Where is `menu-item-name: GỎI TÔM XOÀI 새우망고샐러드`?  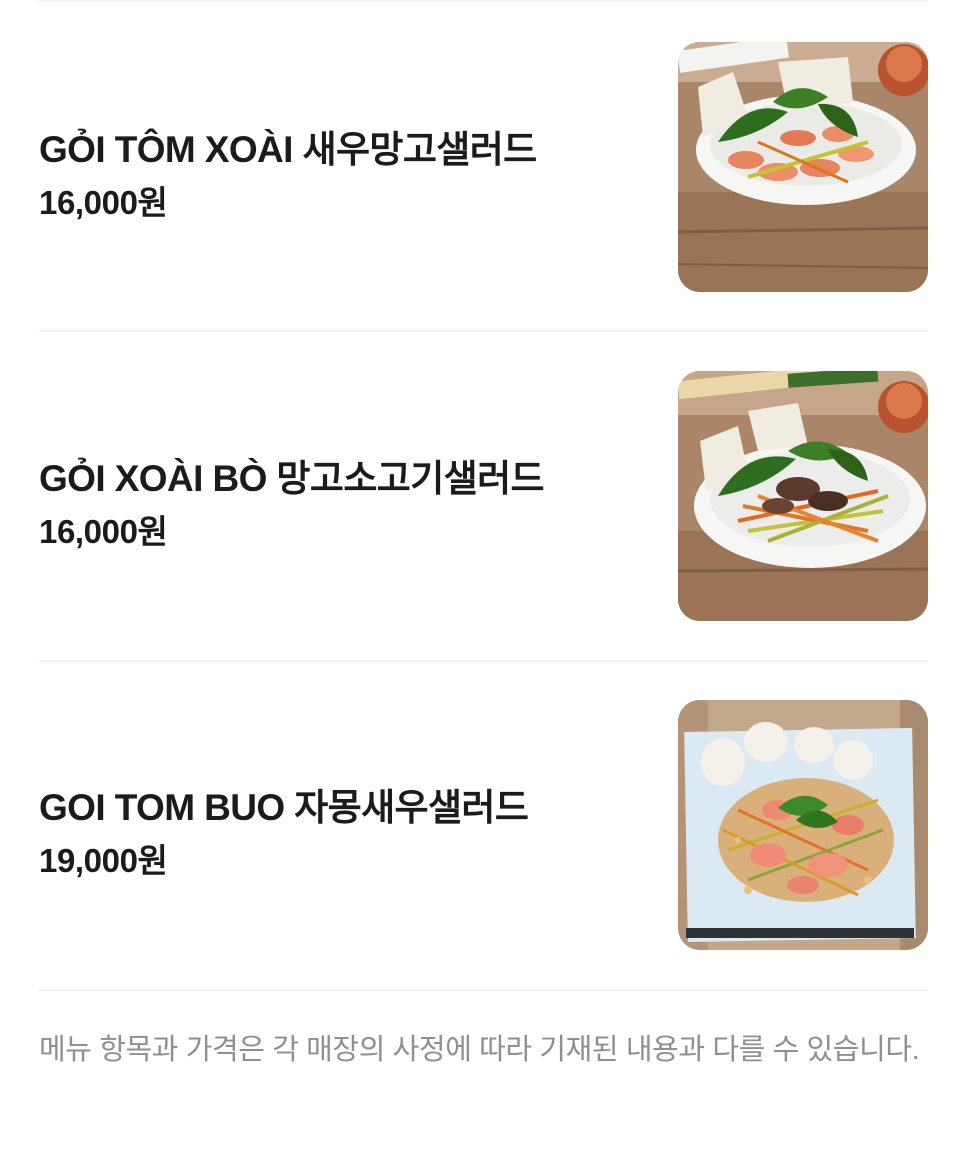 menu-item-name: GỎI TÔM XOÀI 새우망고샐러드 is located at coordinates (288, 149).